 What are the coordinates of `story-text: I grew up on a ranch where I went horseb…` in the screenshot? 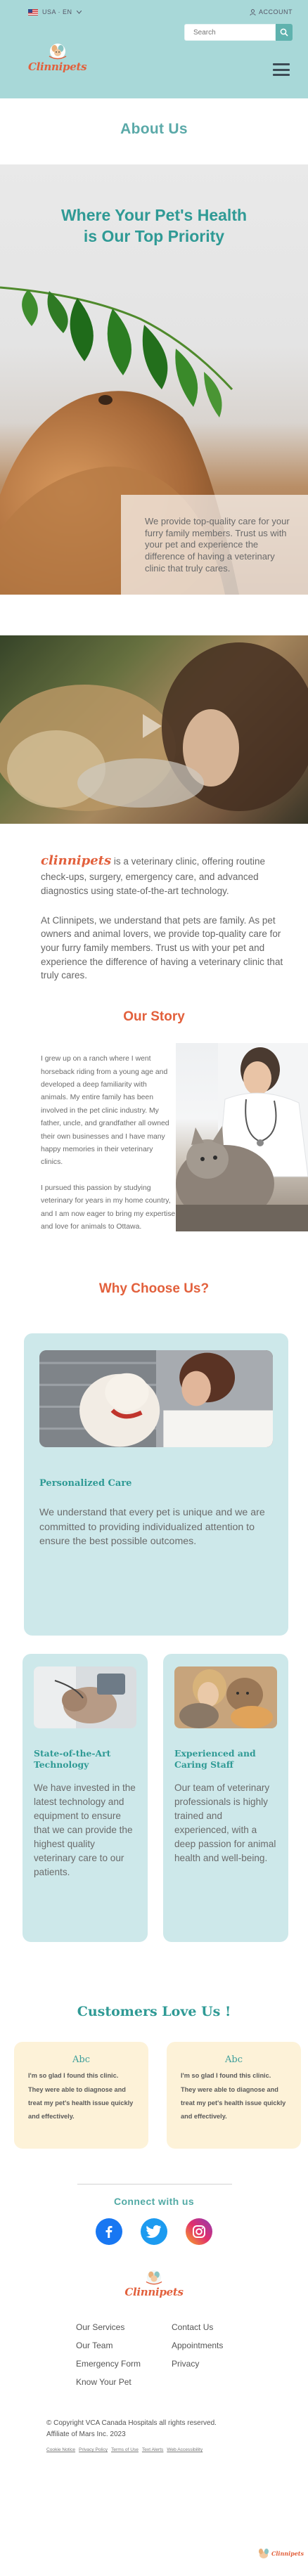 It's located at (88, 1143).